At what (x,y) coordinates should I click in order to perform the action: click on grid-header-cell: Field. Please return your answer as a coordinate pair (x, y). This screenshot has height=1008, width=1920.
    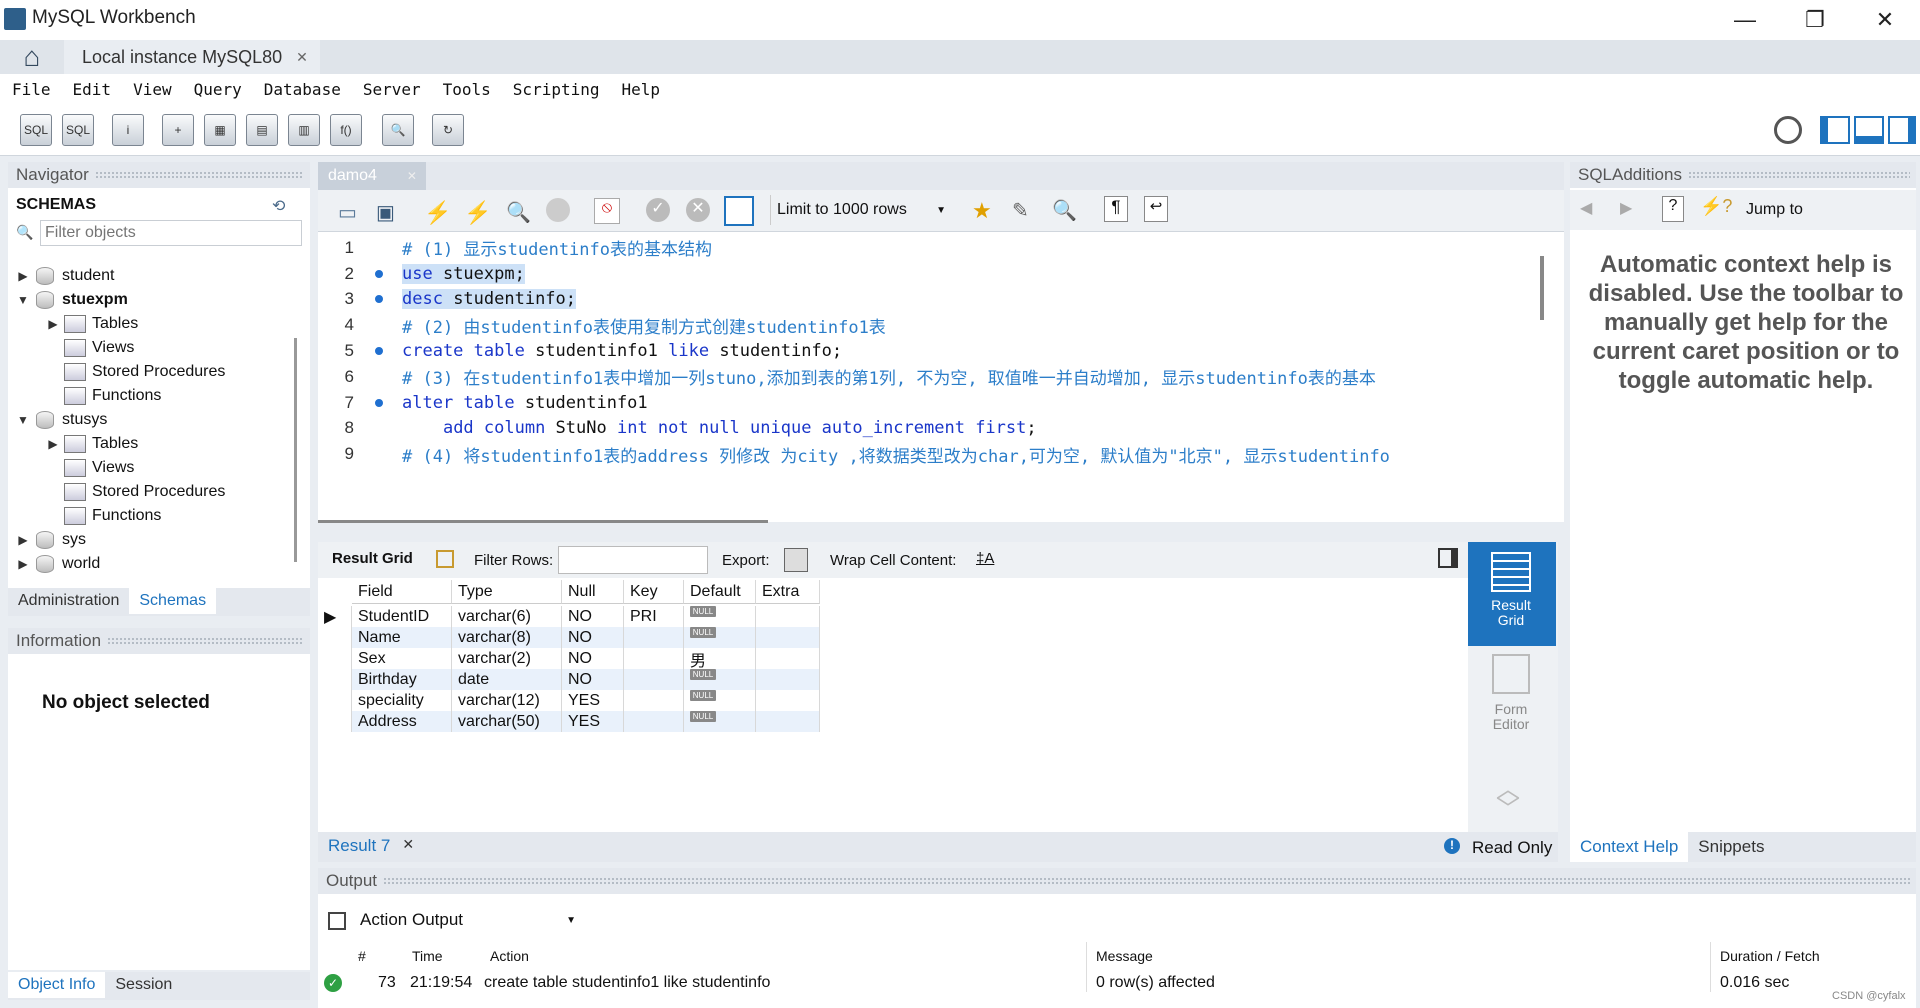
    Looking at the image, I should click on (402, 592).